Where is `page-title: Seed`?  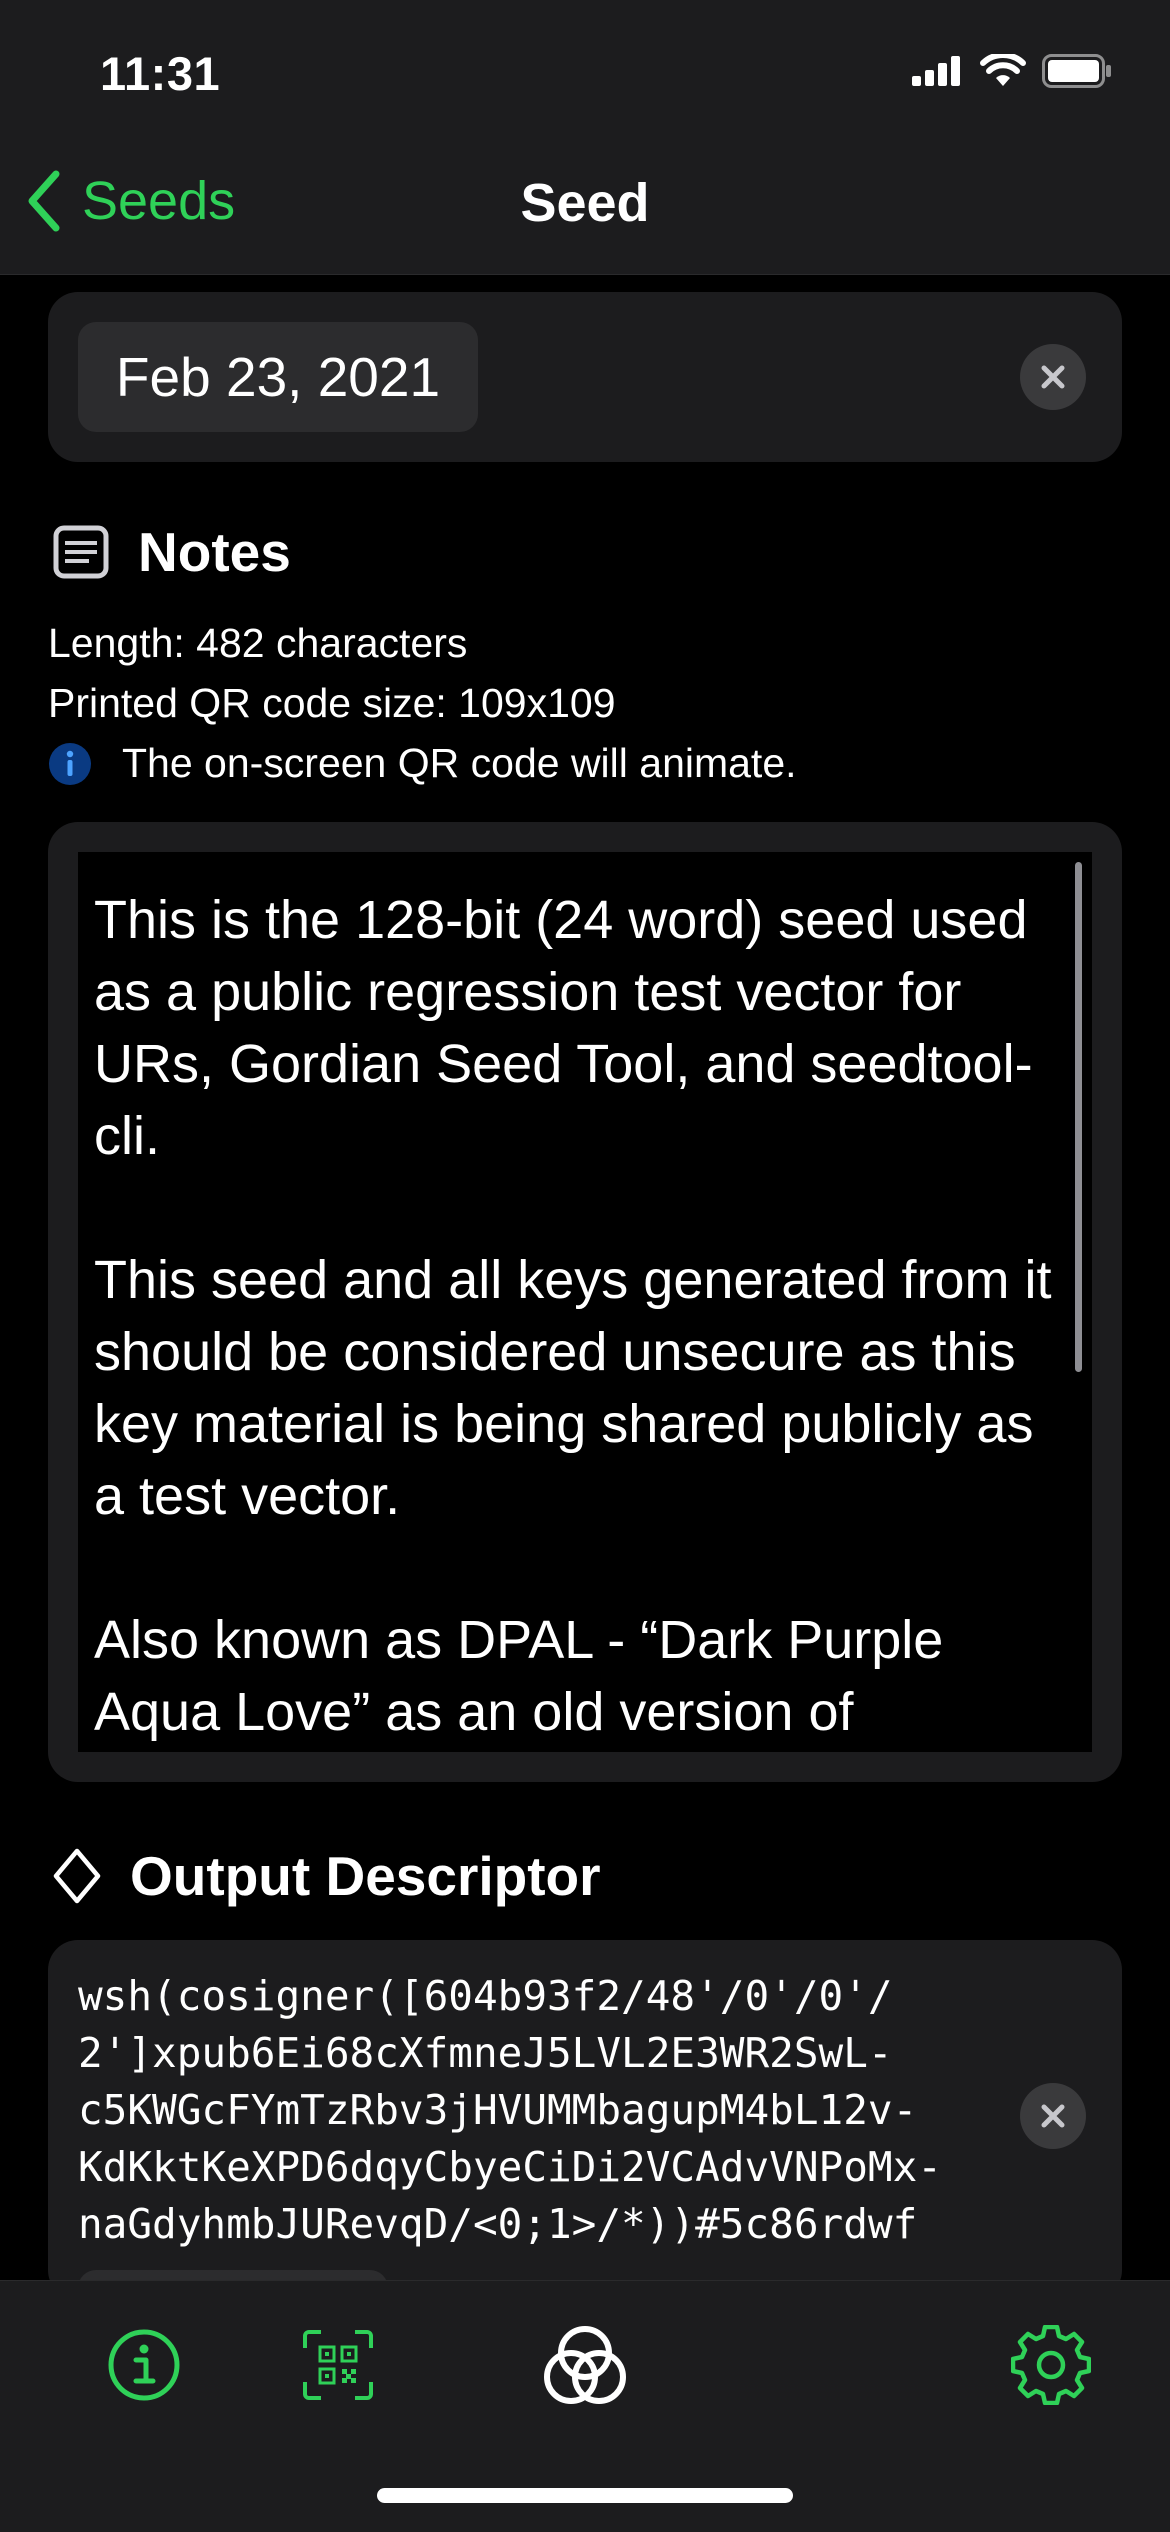
page-title: Seed is located at coordinates (585, 203).